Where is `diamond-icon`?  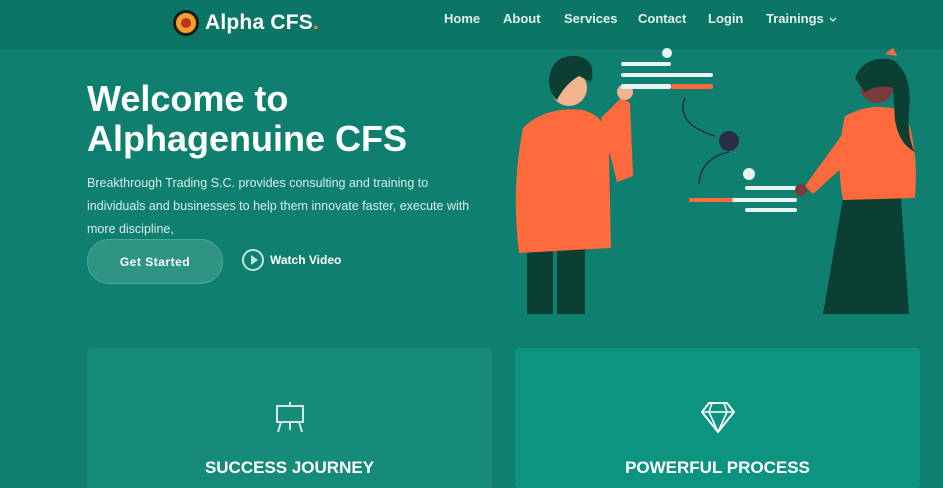
diamond-icon is located at coordinates (717, 417).